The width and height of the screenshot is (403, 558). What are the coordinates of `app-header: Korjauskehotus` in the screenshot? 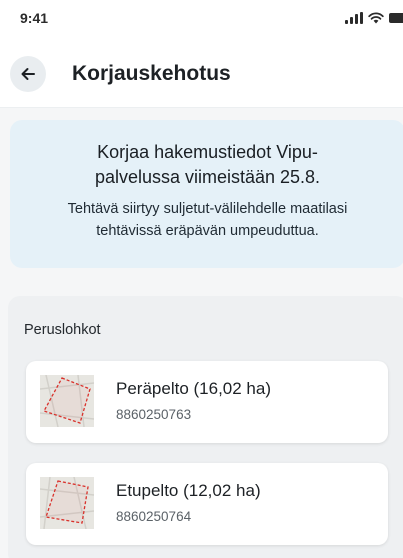 It's located at (201, 74).